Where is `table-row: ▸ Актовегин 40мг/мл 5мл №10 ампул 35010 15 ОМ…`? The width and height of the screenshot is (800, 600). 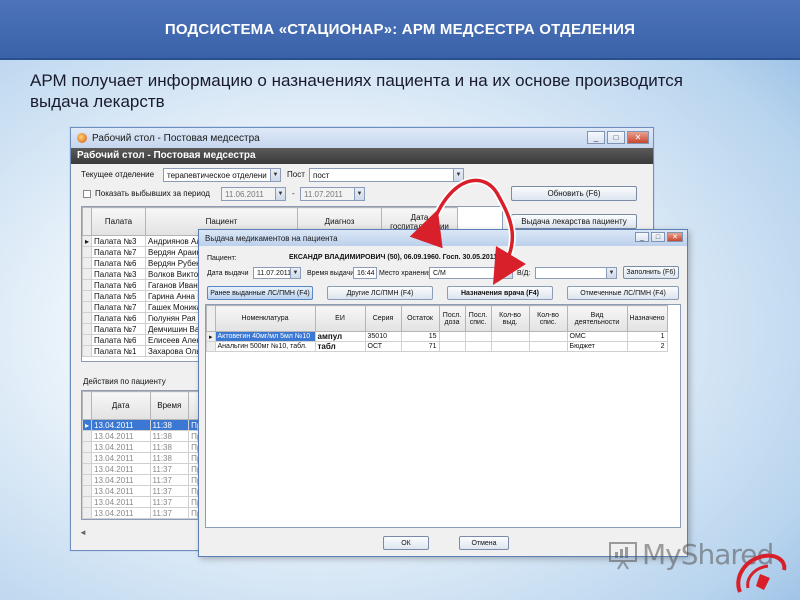
table-row: ▸ Актовегин 40мг/мл 5мл №10 ампул 35010 15 ОМ… is located at coordinates (437, 336).